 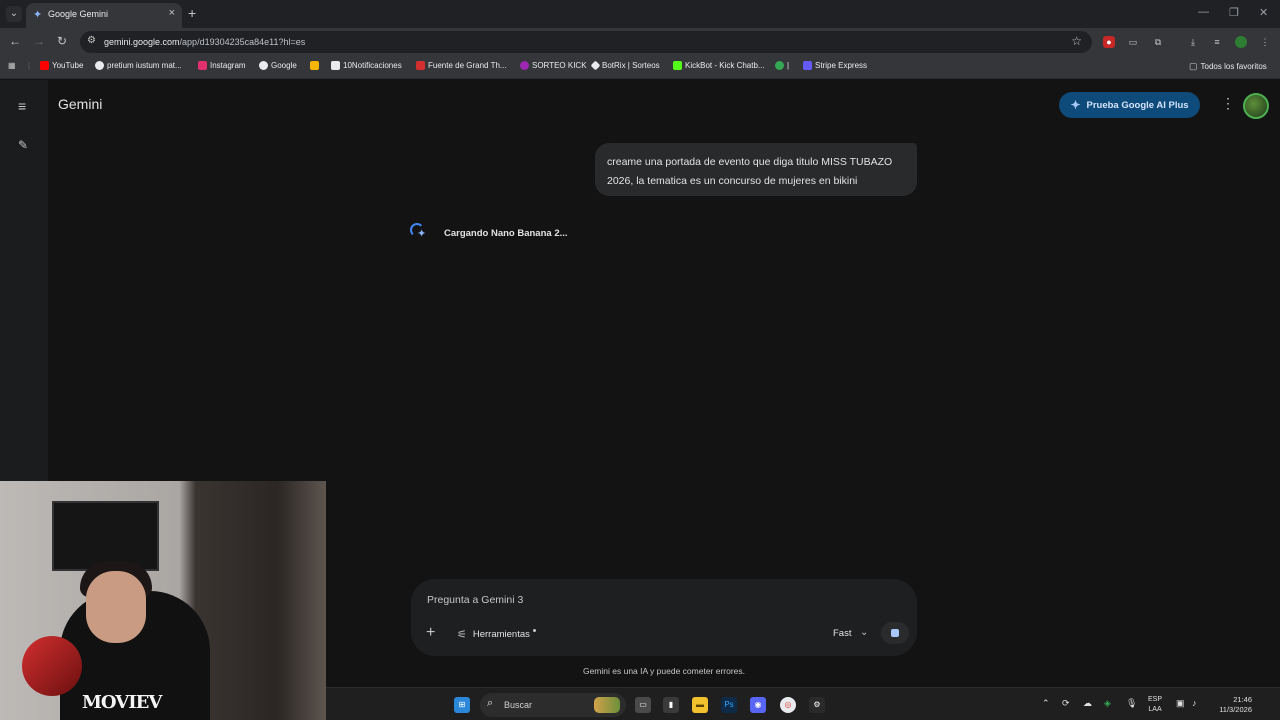 I want to click on language-indicator: ESP LAA, so click(x=1155, y=705).